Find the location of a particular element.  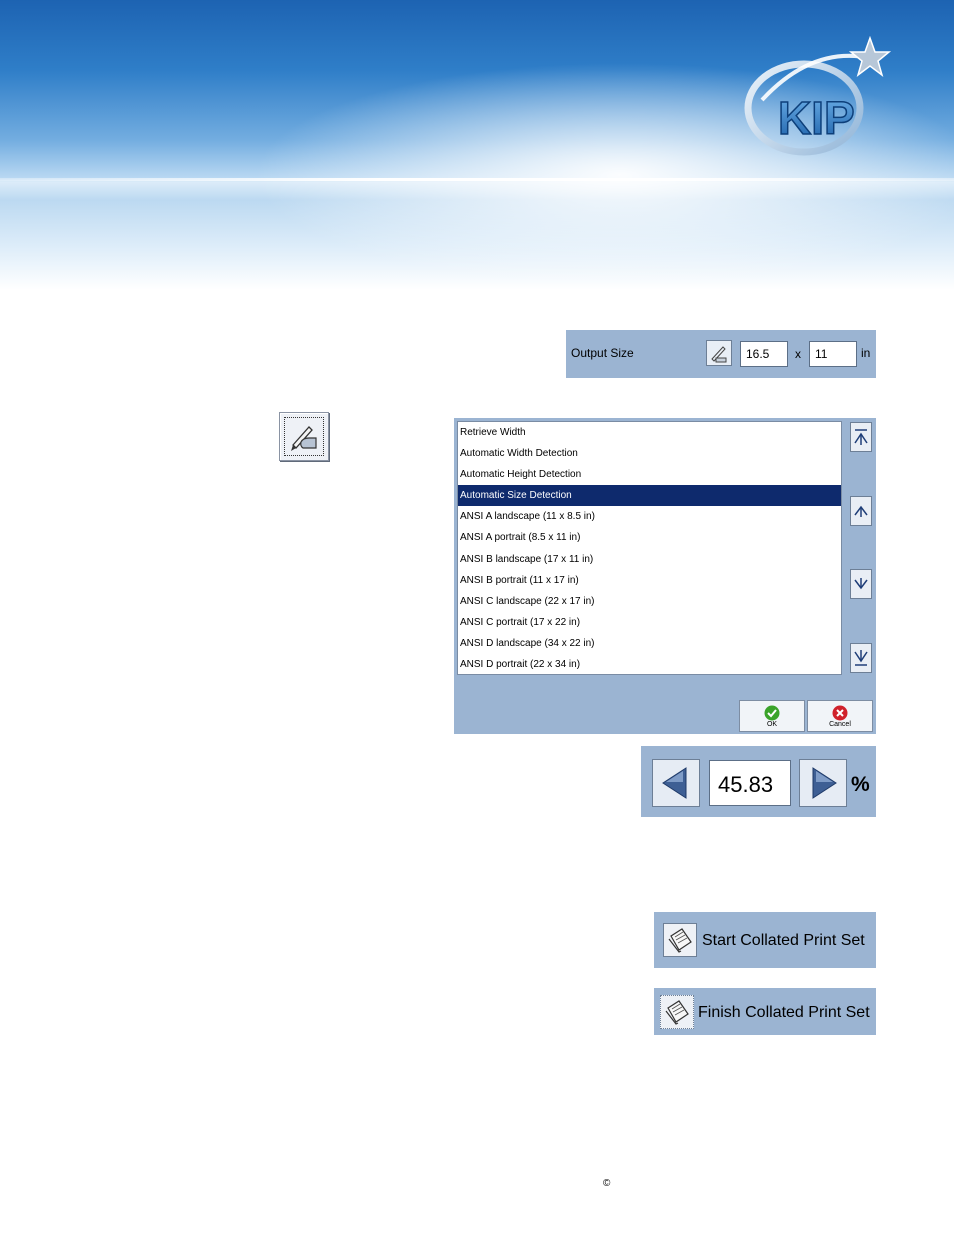

check-icon is located at coordinates (772, 713).